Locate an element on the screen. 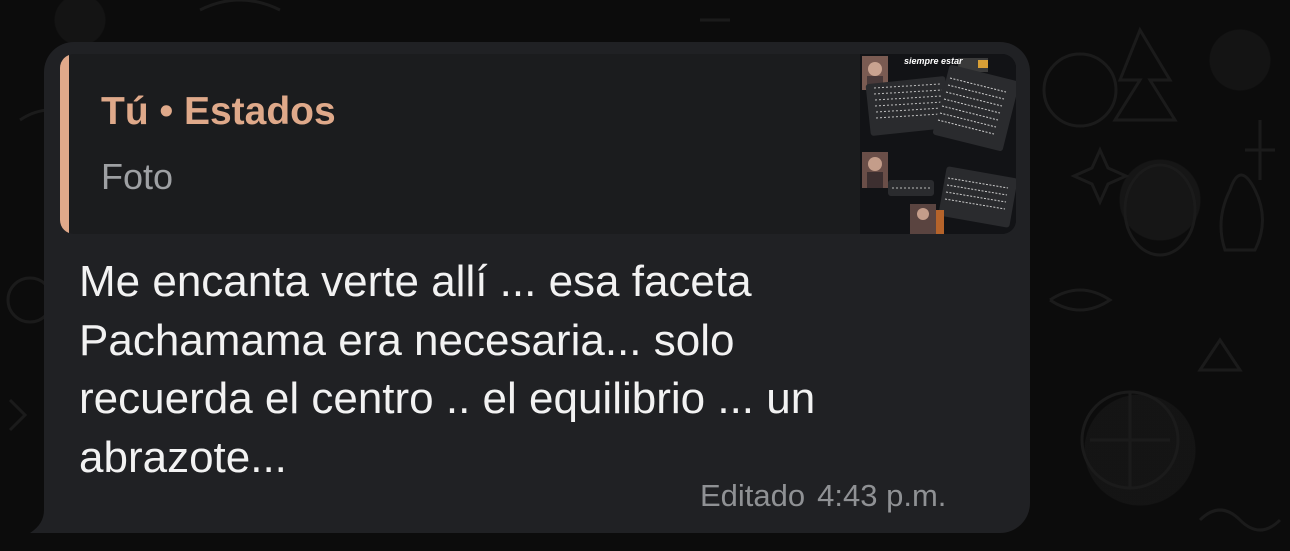 This screenshot has width=1290, height=551. thumbnail-collage is located at coordinates (938, 144).